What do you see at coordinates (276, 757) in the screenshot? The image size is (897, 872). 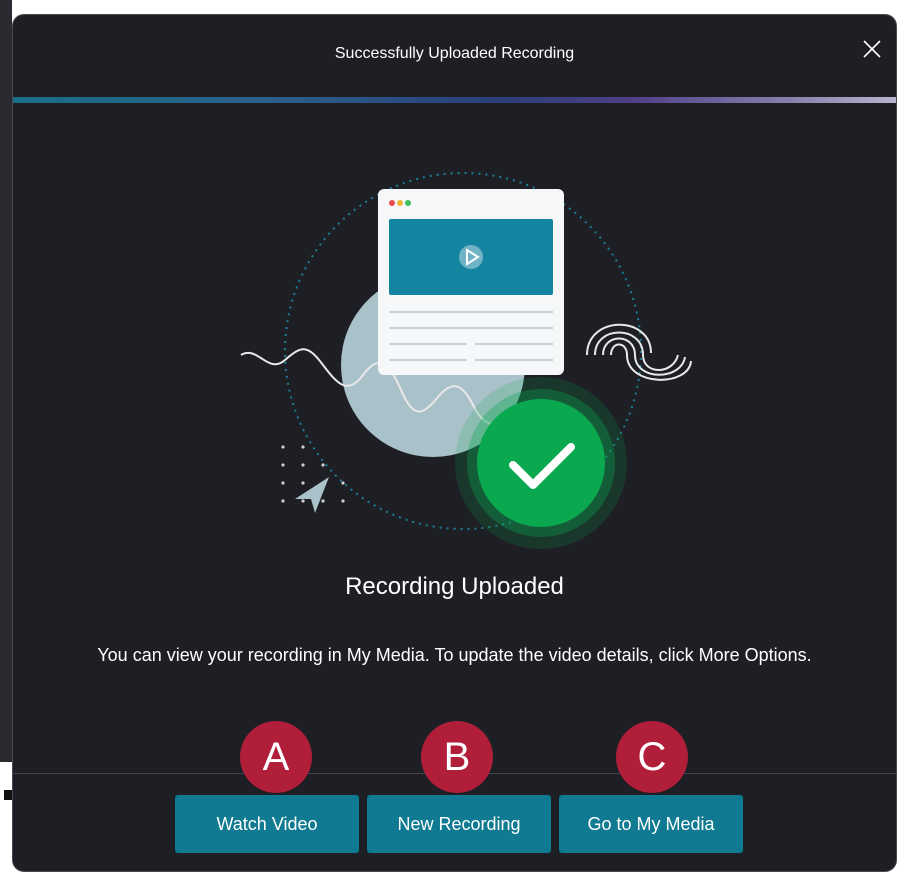 I see `annotation-badge-a: A` at bounding box center [276, 757].